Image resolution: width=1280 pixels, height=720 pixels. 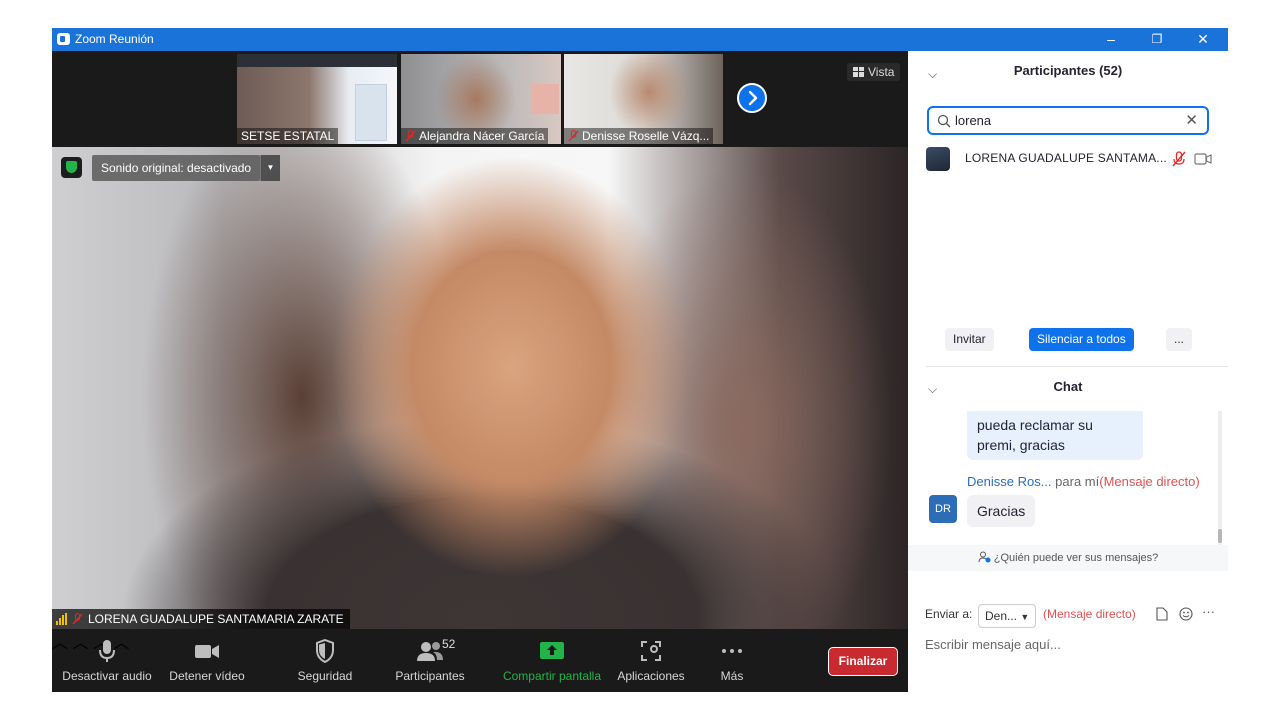 I want to click on next-page-button, so click(x=752, y=98).